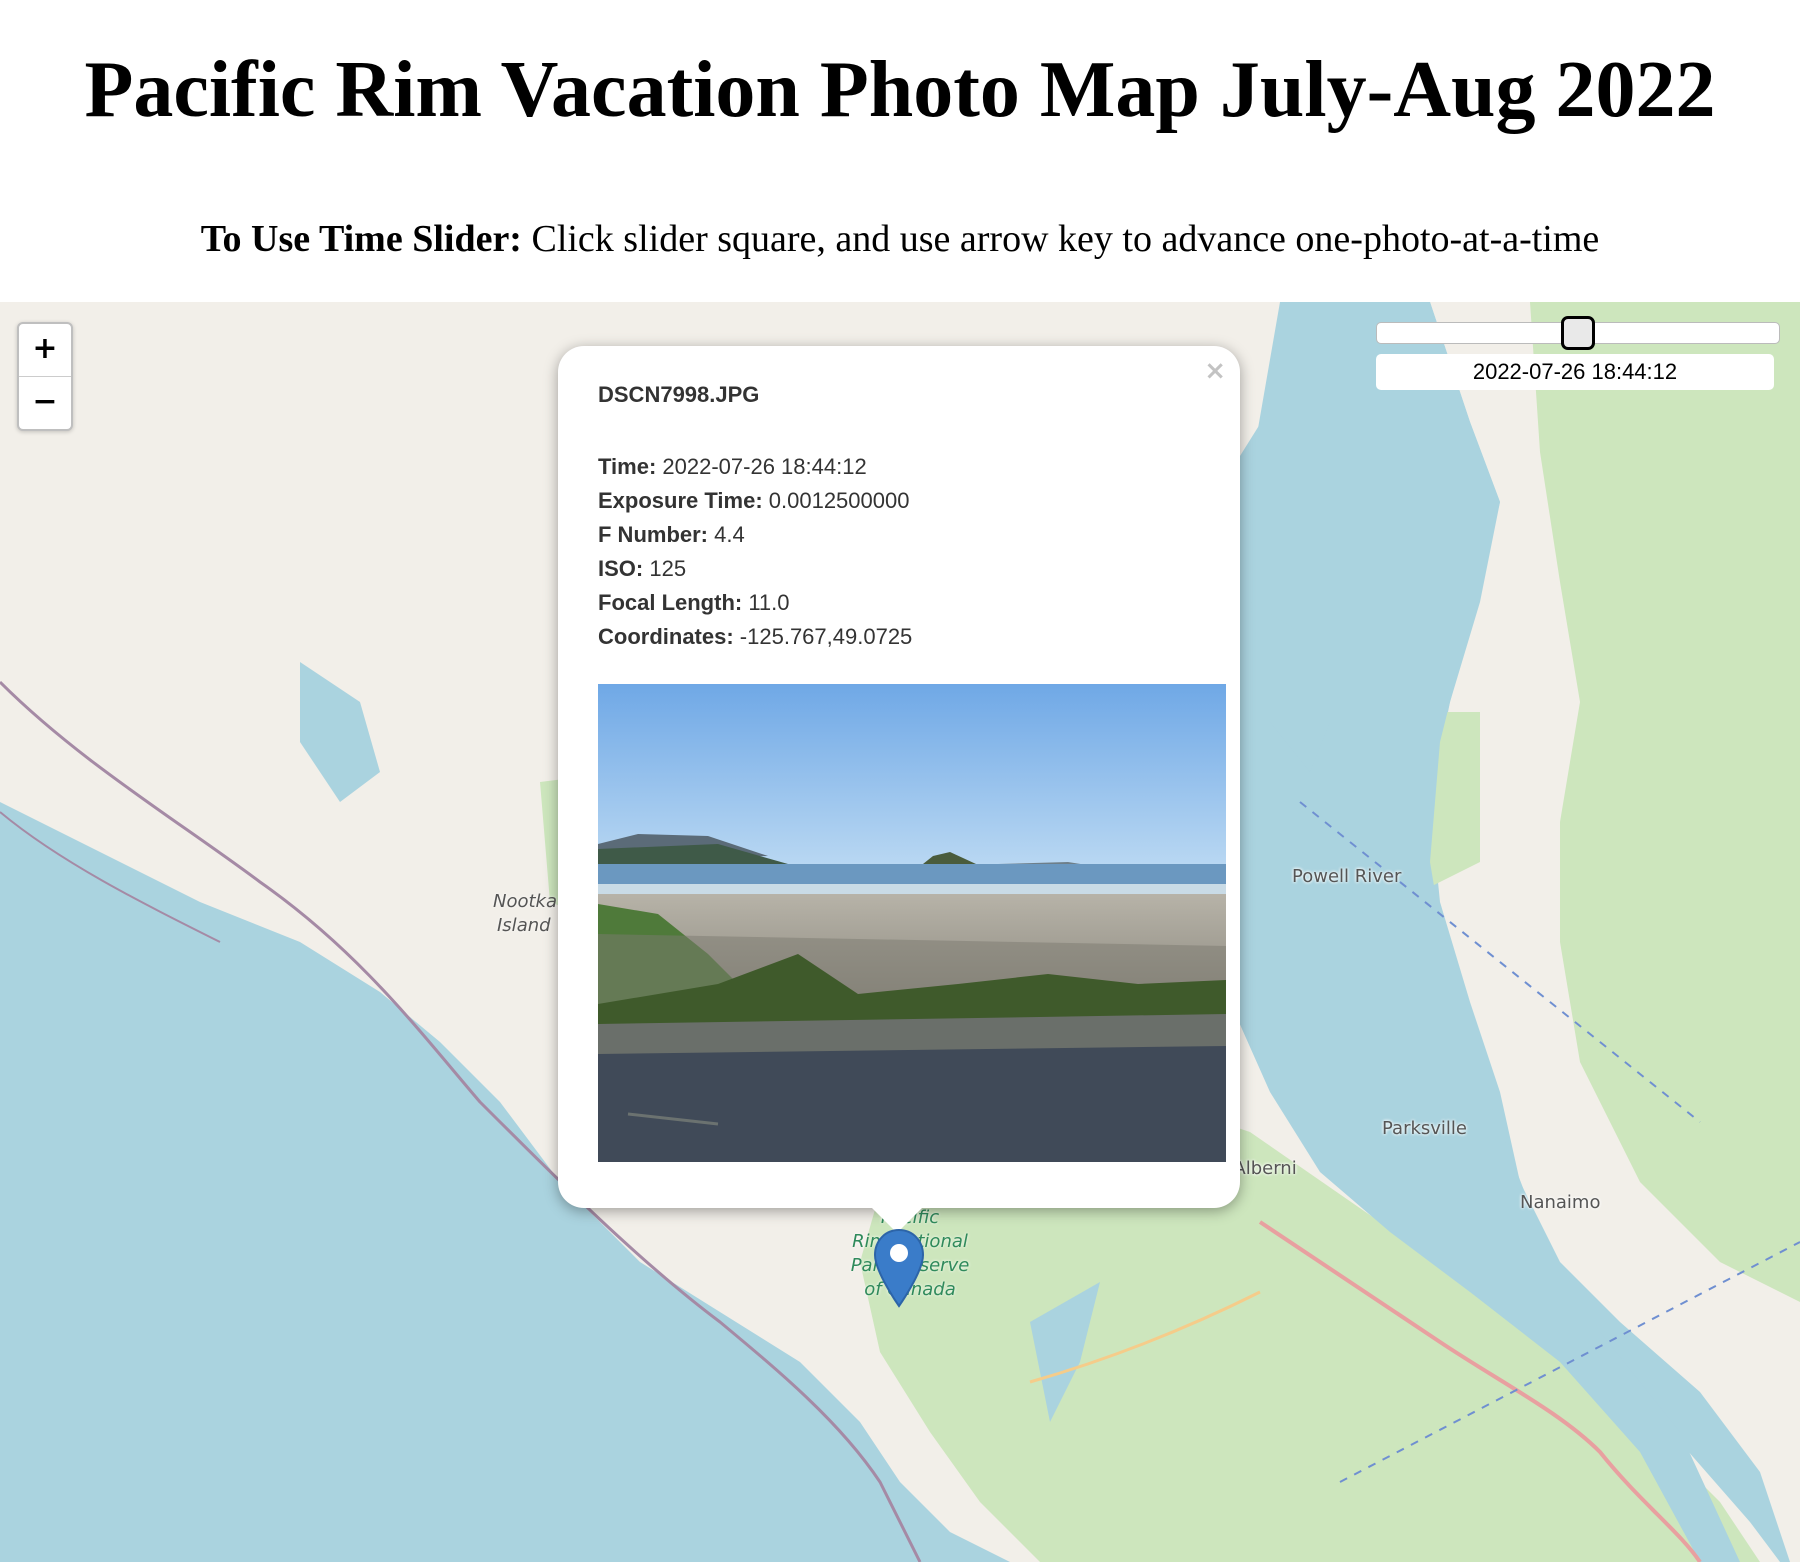 Image resolution: width=1800 pixels, height=1562 pixels. What do you see at coordinates (836, 500) in the screenshot?
I see `field-value: 0.0012500000` at bounding box center [836, 500].